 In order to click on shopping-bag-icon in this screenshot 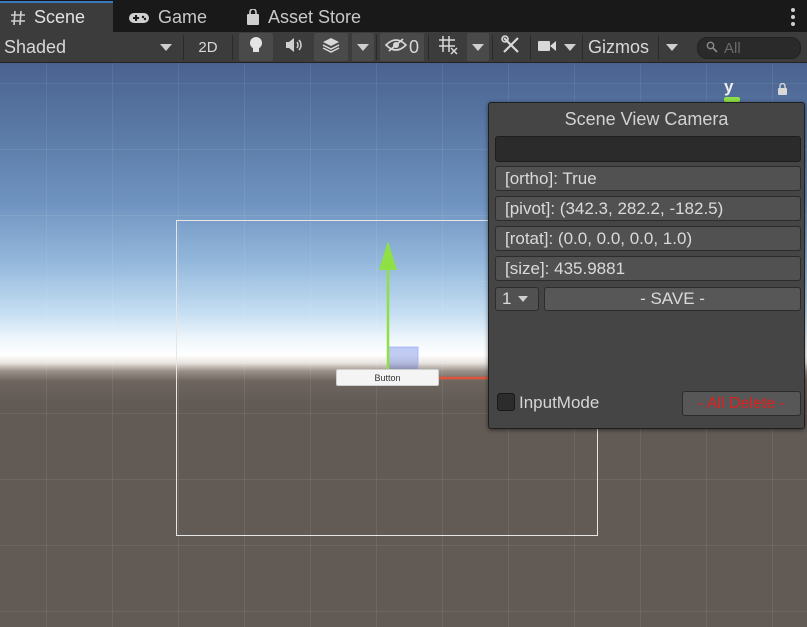, I will do `click(253, 17)`.